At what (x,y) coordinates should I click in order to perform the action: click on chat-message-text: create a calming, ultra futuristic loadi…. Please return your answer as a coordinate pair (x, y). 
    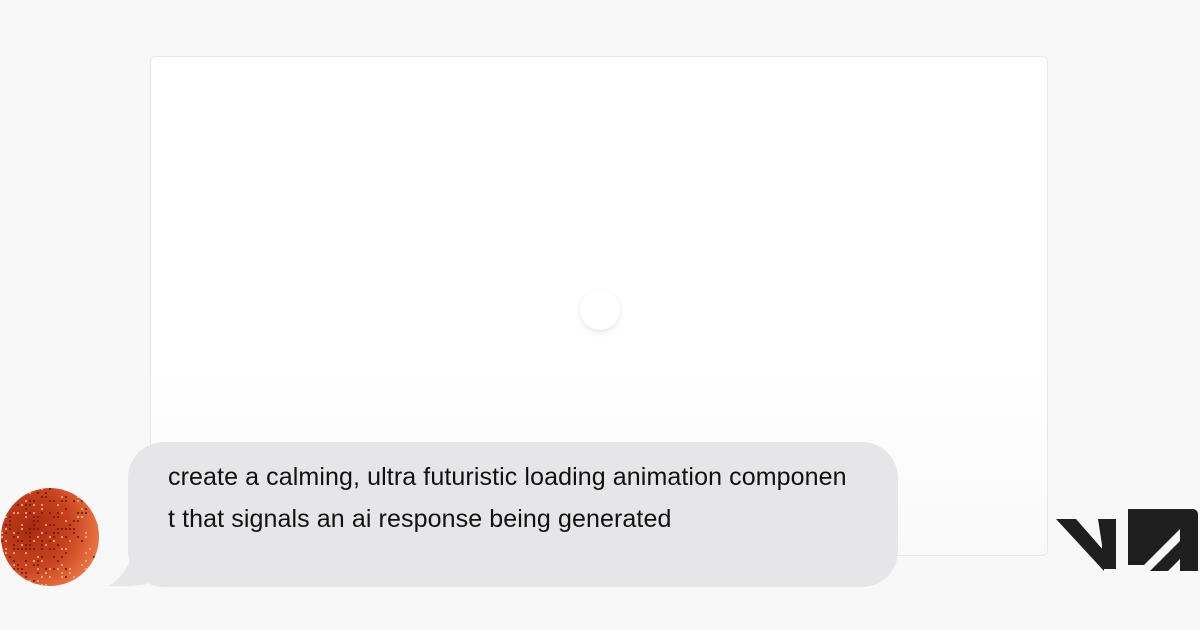
    Looking at the image, I should click on (507, 498).